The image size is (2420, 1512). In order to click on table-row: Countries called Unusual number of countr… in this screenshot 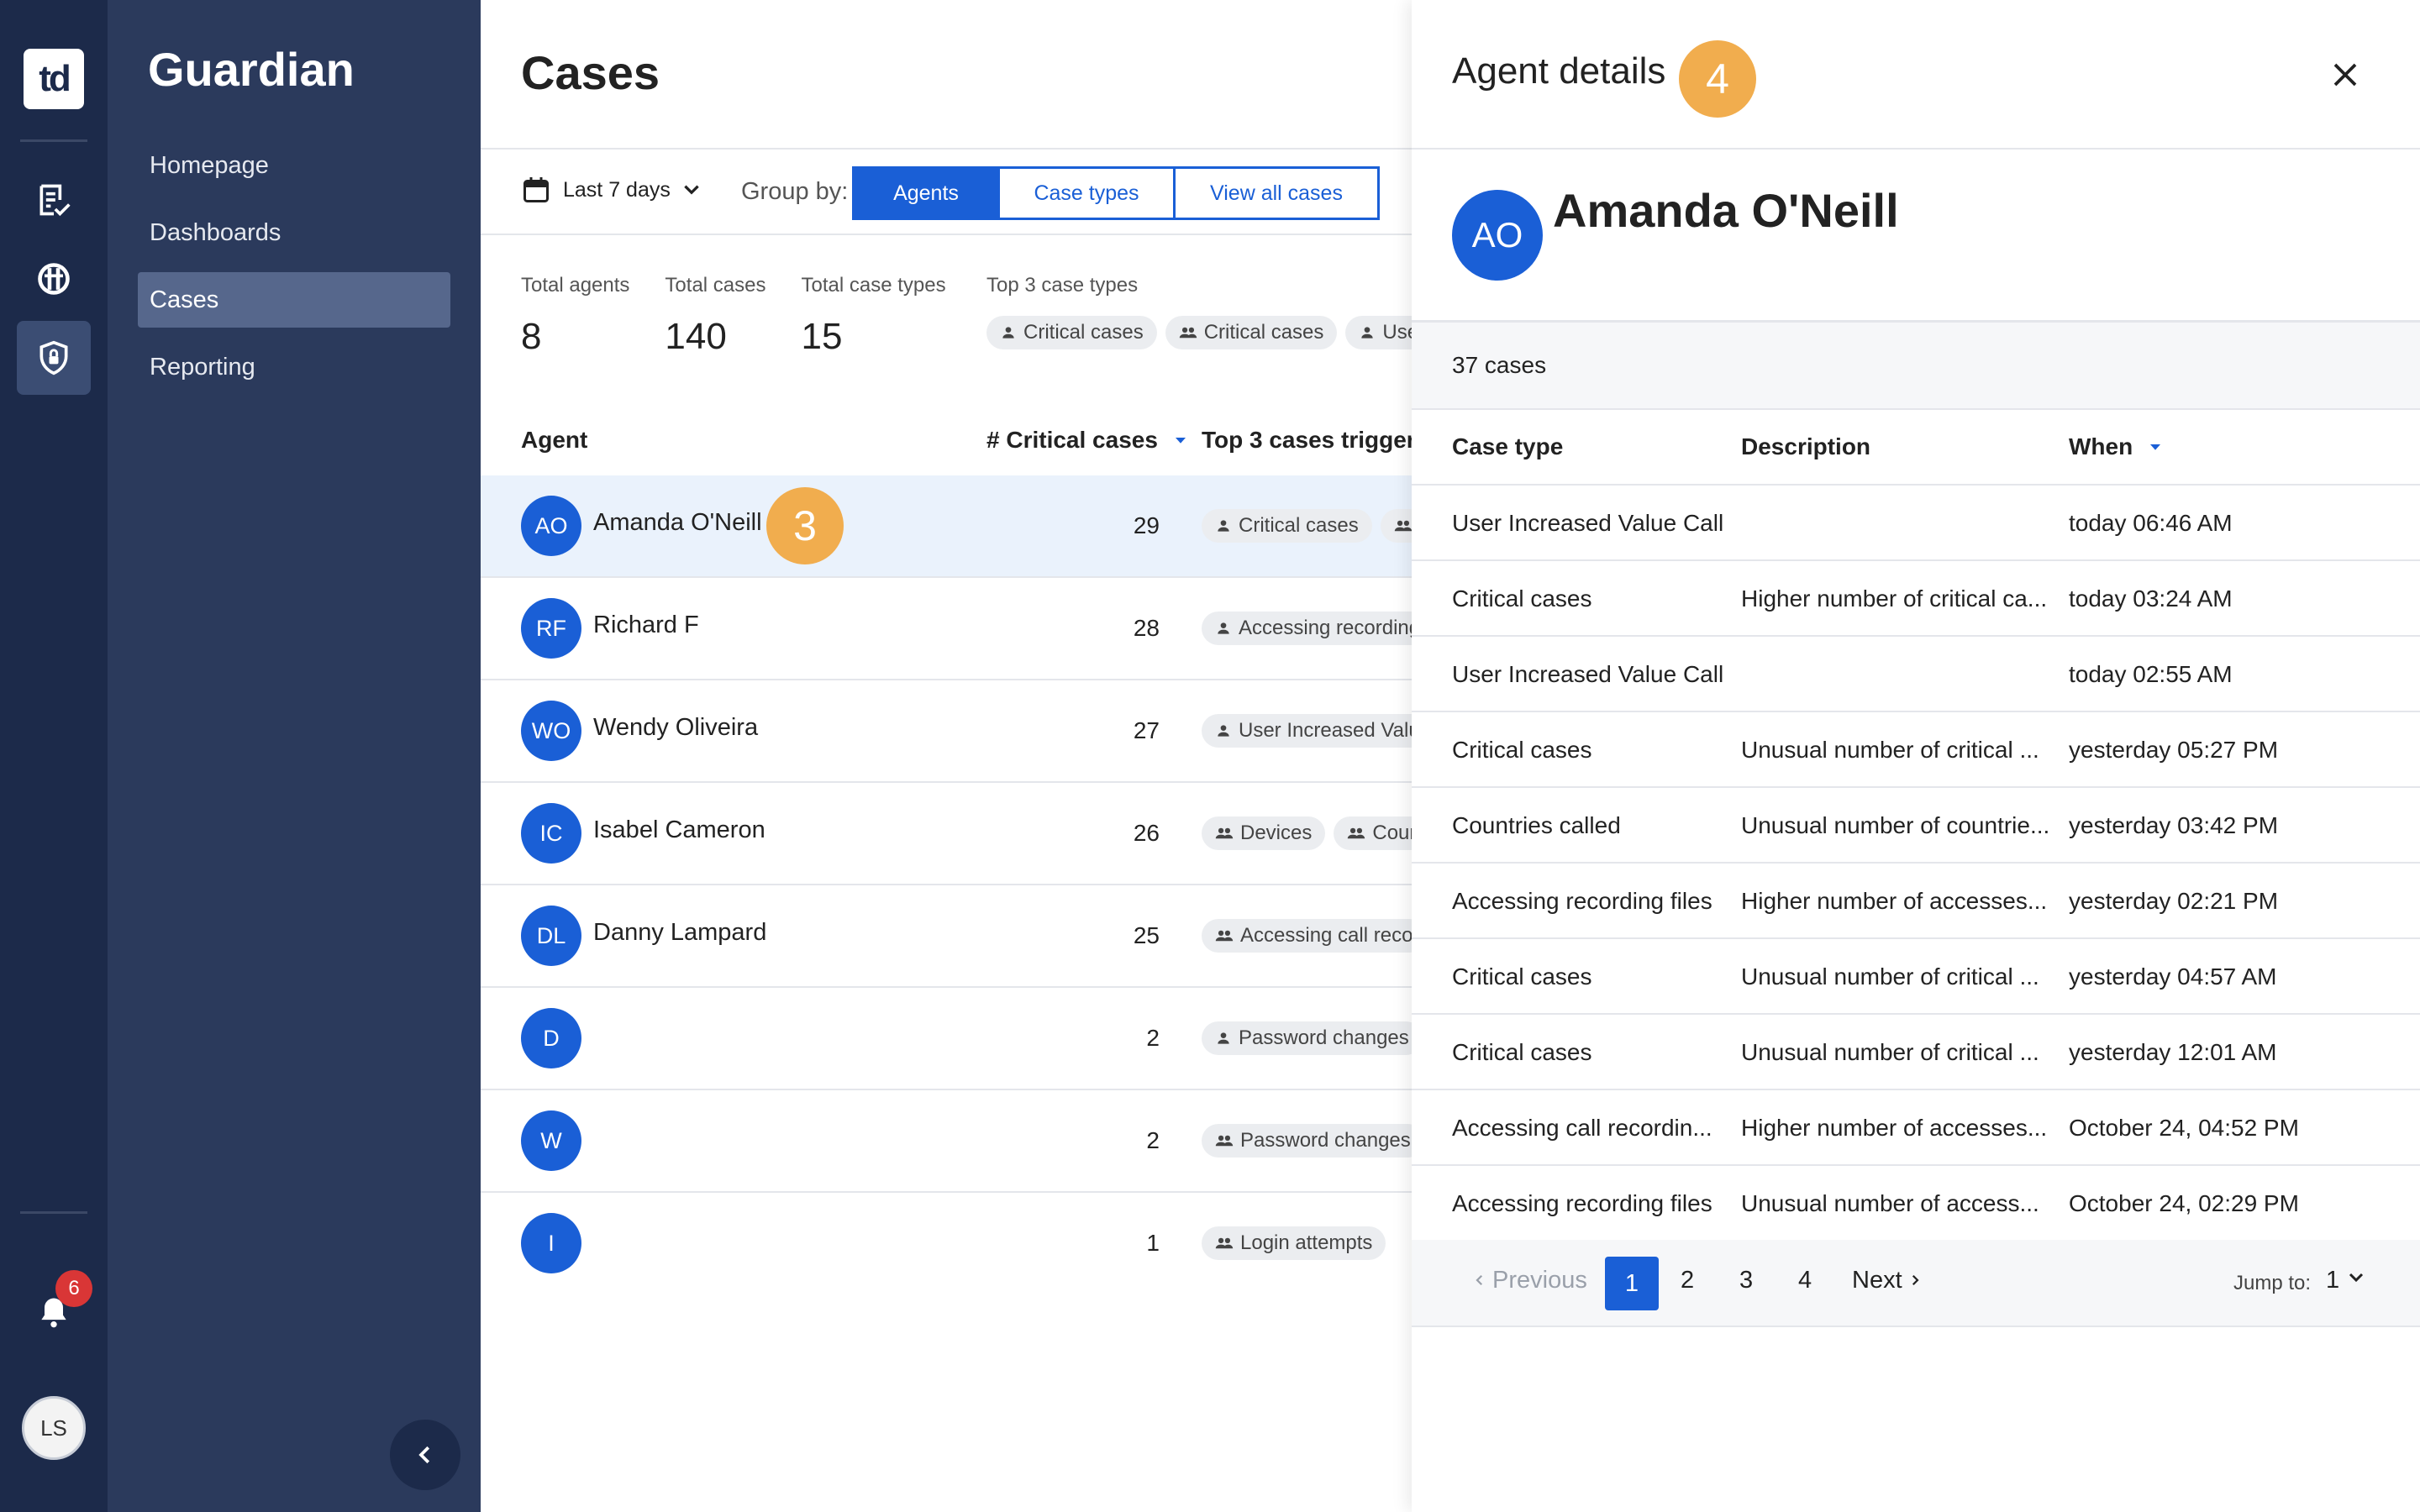, I will do `click(1916, 826)`.